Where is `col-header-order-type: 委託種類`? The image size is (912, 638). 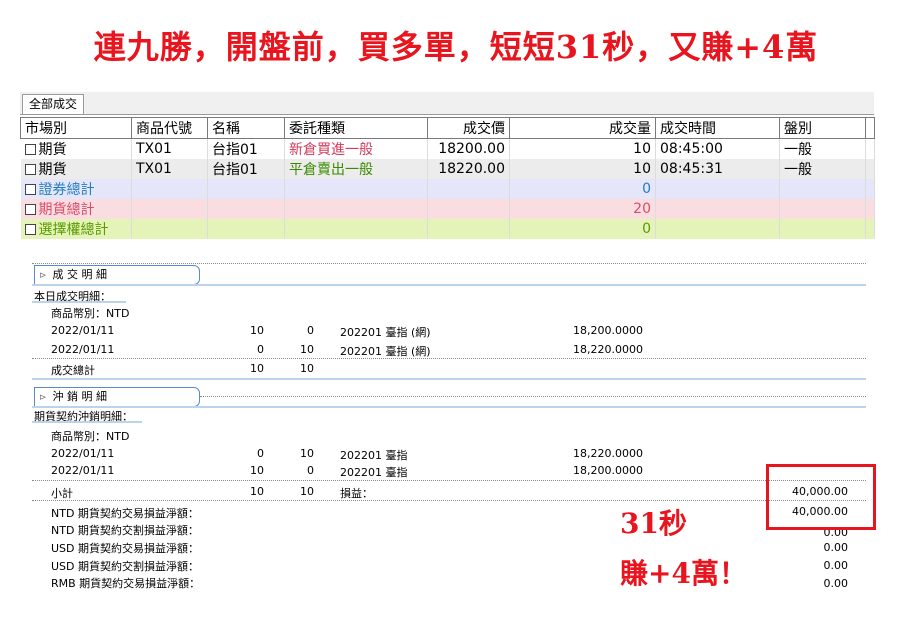
col-header-order-type: 委託種類 is located at coordinates (356, 128).